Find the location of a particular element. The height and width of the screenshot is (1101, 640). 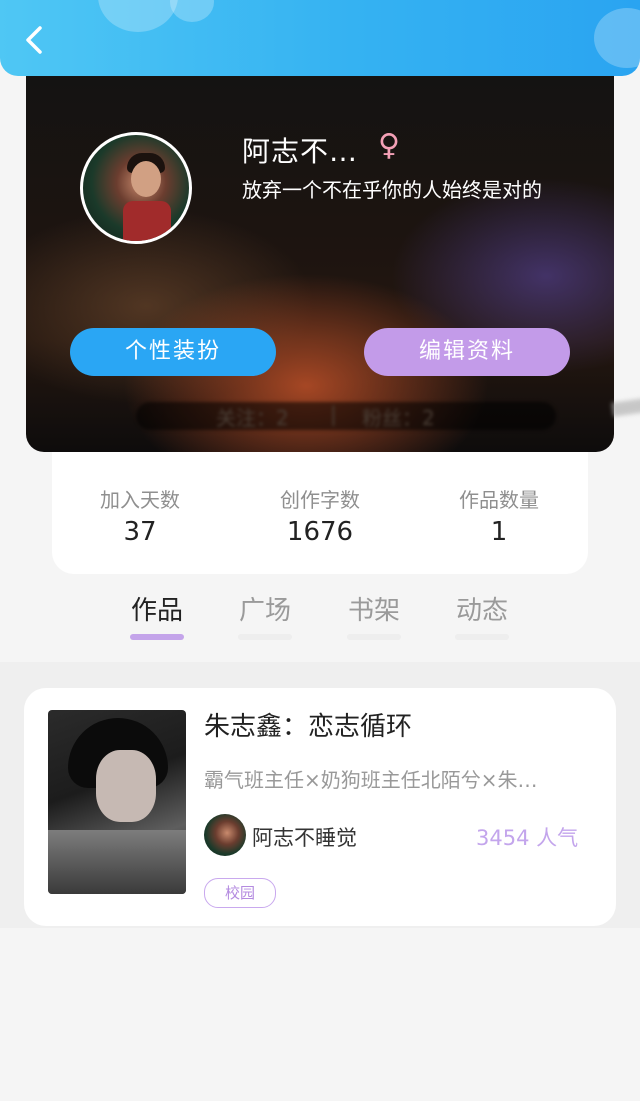

edit-profile-button: 编辑资料 is located at coordinates (467, 352).